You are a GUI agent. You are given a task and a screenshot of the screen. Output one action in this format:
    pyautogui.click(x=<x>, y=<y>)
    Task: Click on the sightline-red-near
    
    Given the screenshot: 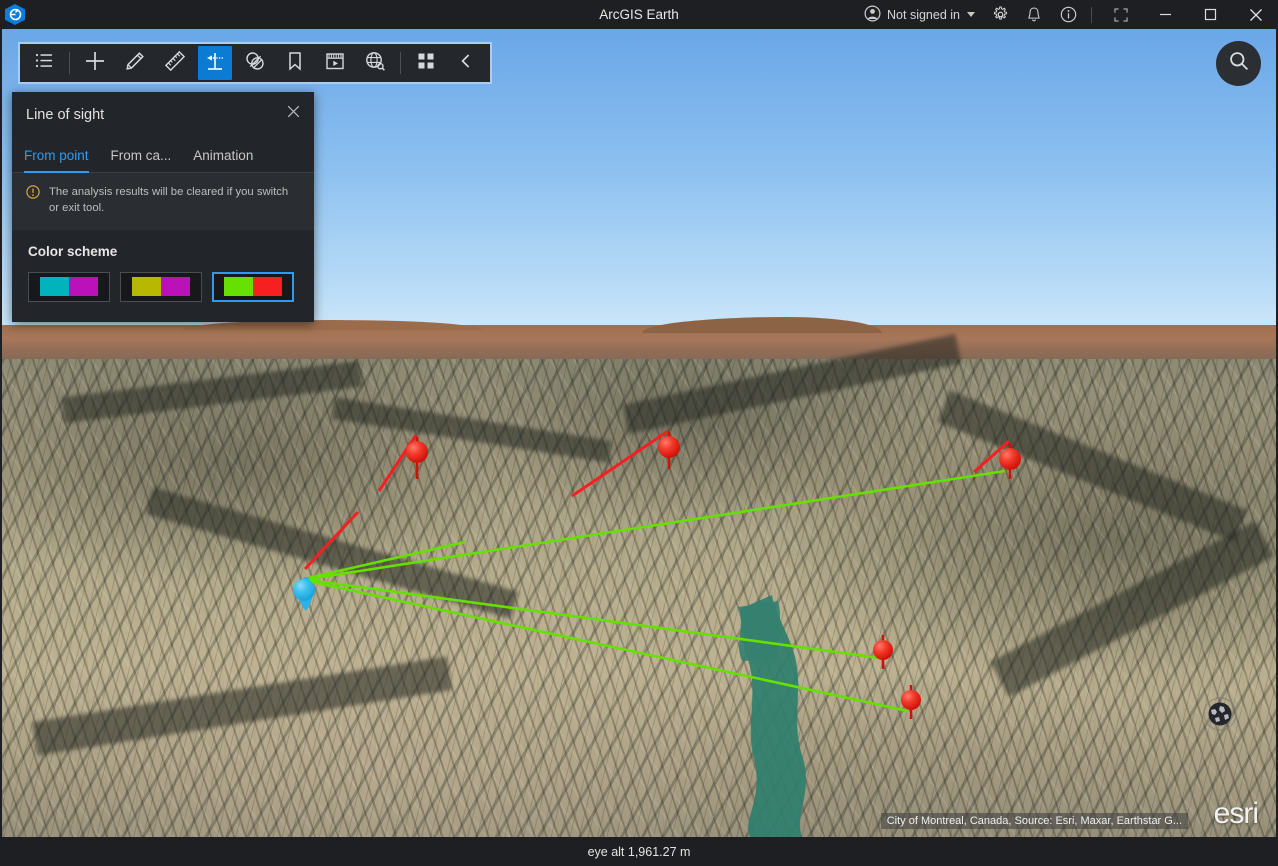 What is the action you would take?
    pyautogui.click(x=331, y=540)
    